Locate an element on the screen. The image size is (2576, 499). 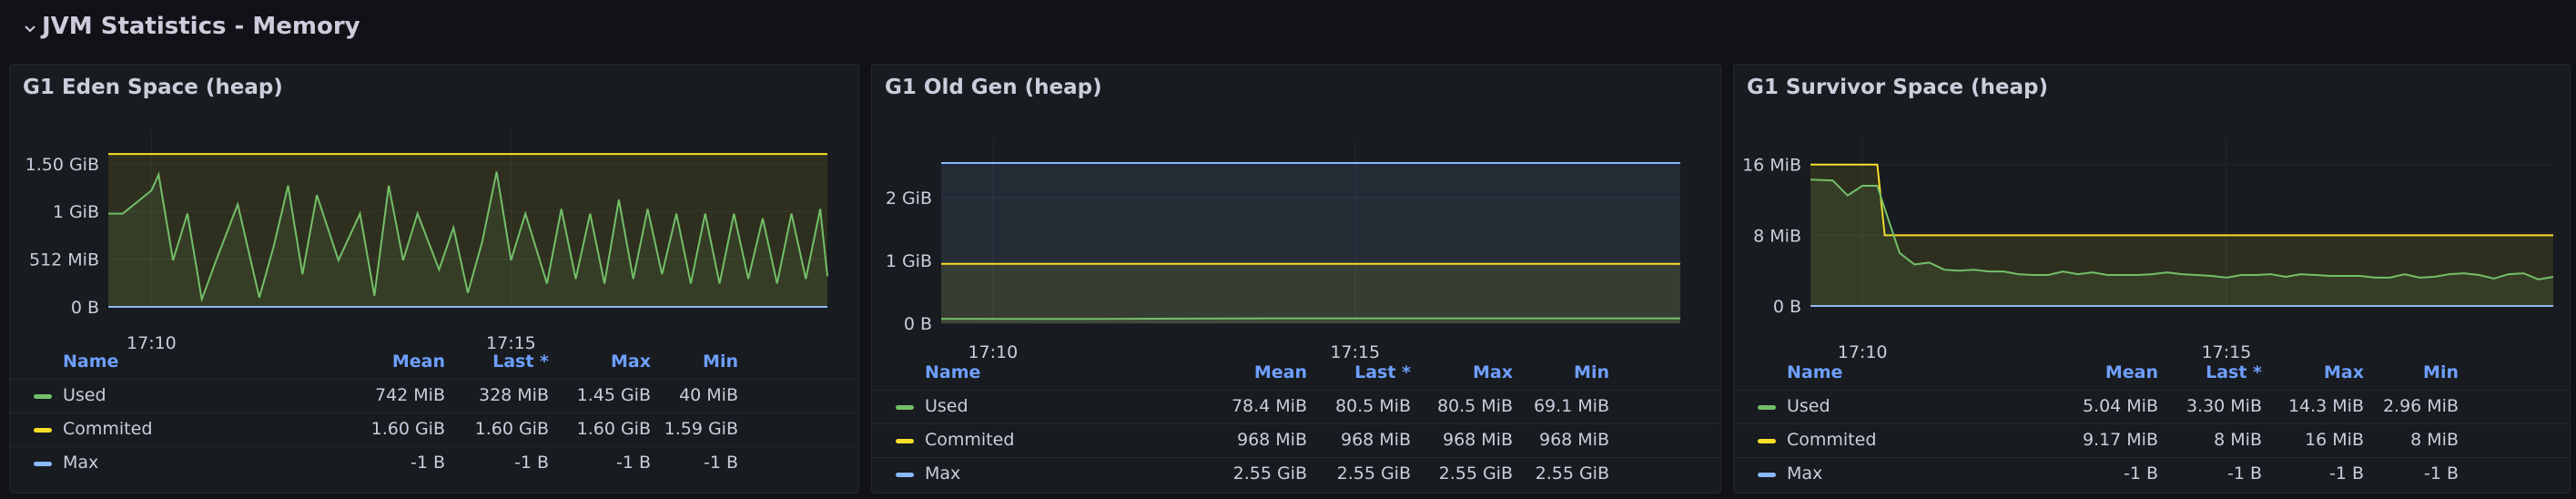
legend-last-value: 328 MiB is located at coordinates (513, 395).